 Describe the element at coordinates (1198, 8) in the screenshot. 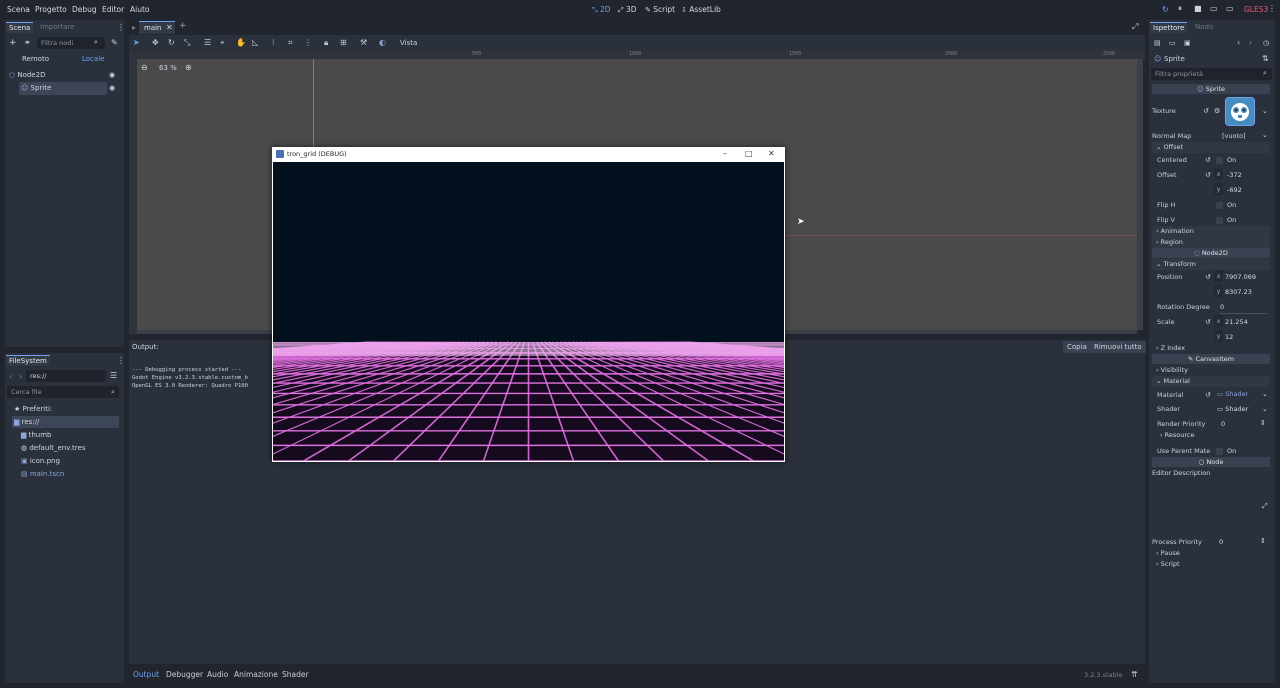

I see `stop-icon: ■` at that location.